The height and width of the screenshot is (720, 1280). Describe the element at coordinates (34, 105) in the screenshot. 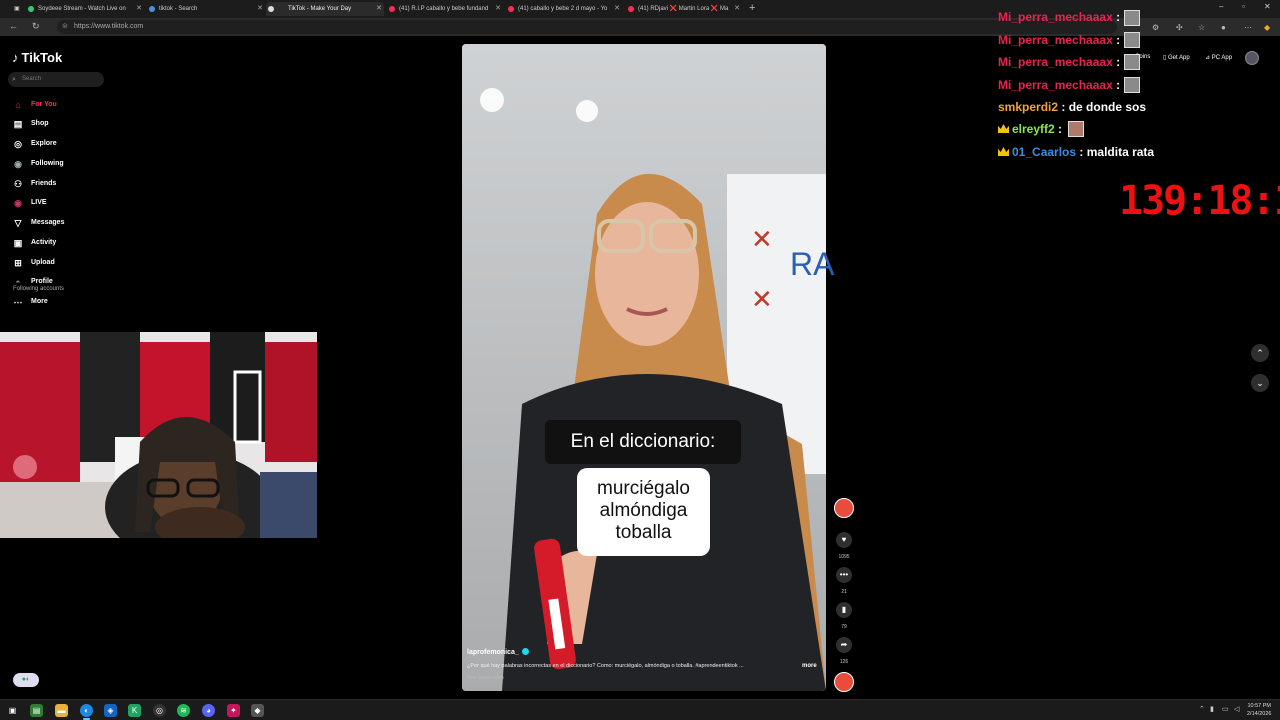

I see `nav-for-you: ⌂ For You` at that location.